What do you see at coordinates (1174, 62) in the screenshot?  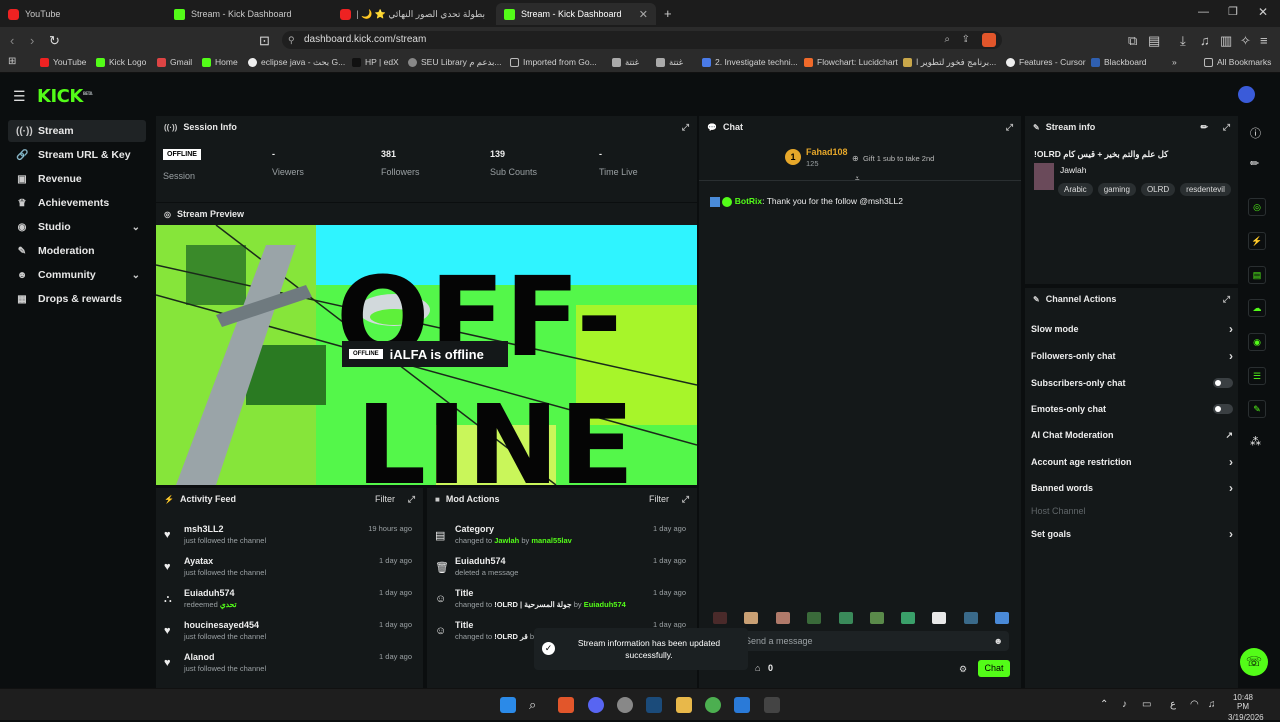 I see `bookmarks-overflow-icon: »` at bounding box center [1174, 62].